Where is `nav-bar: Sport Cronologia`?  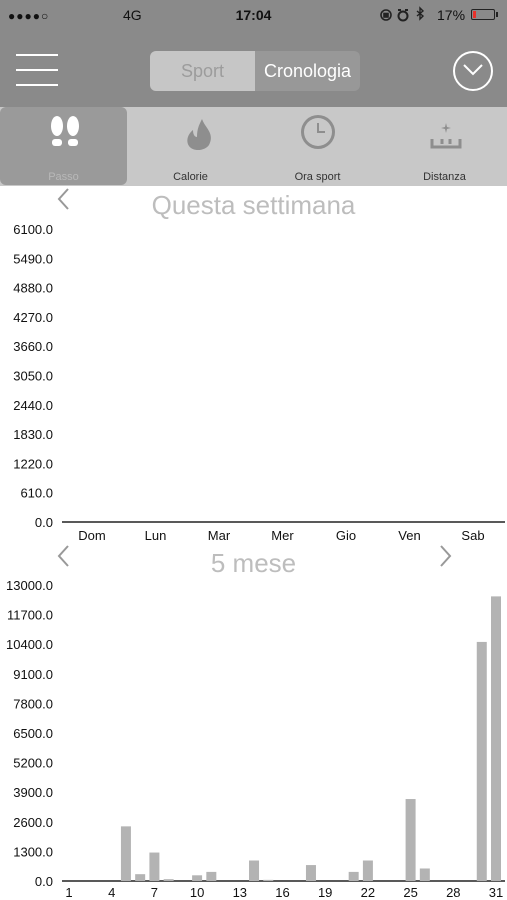
nav-bar: Sport Cronologia is located at coordinates (253, 70).